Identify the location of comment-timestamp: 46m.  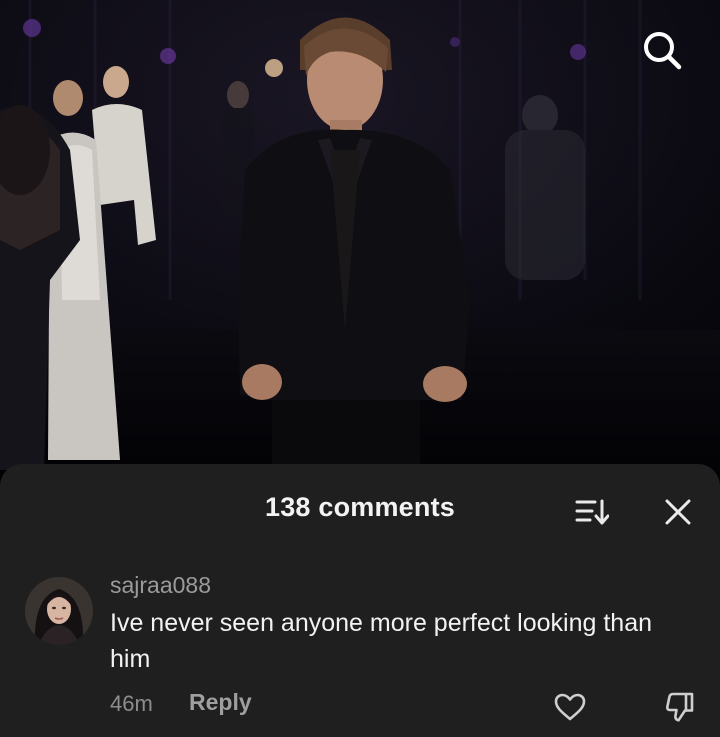
(131, 703).